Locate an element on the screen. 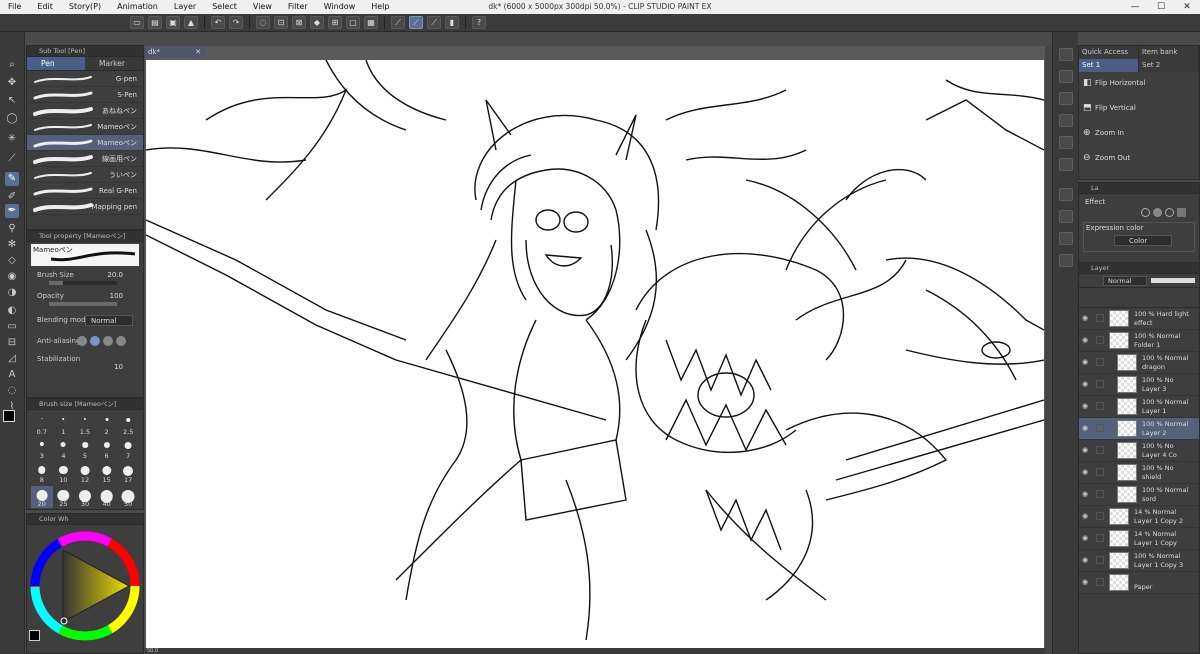 Image resolution: width=1200 pixels, height=654 pixels. blending-dropdown: Normal is located at coordinates (109, 320).